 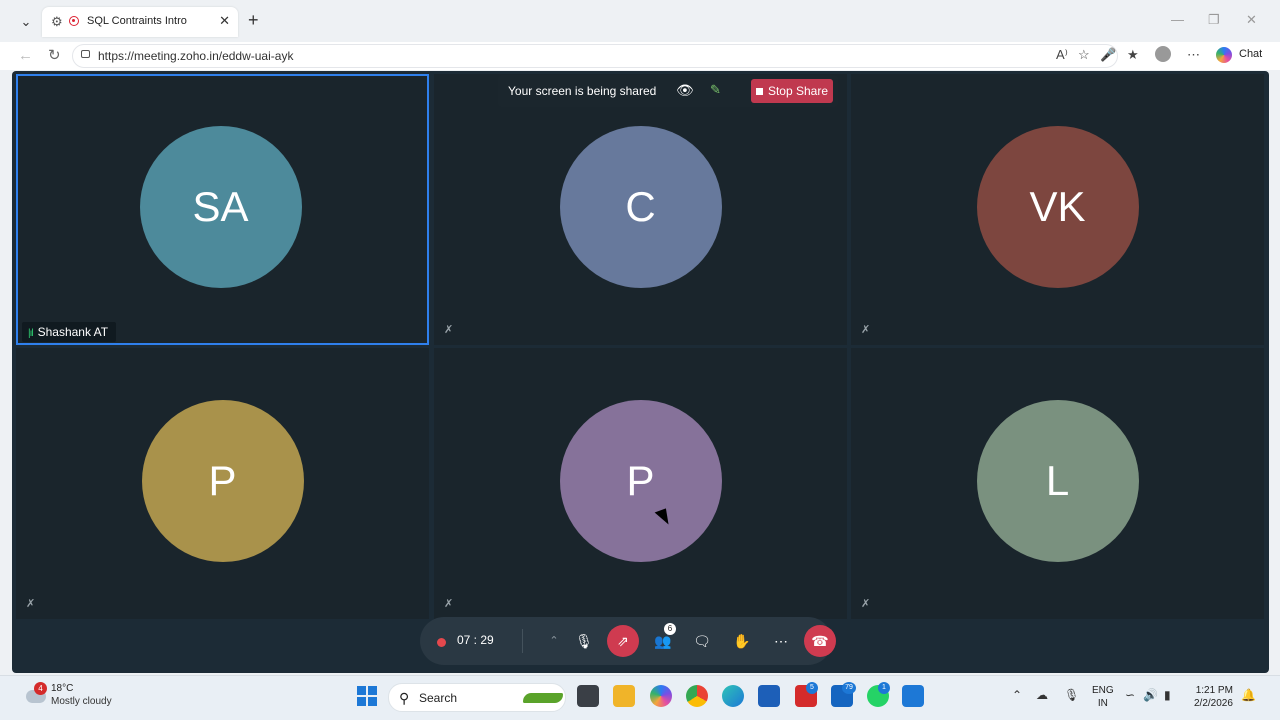 I want to click on system-clock: 1:21 PM 2/2/2026, so click(x=1213, y=697).